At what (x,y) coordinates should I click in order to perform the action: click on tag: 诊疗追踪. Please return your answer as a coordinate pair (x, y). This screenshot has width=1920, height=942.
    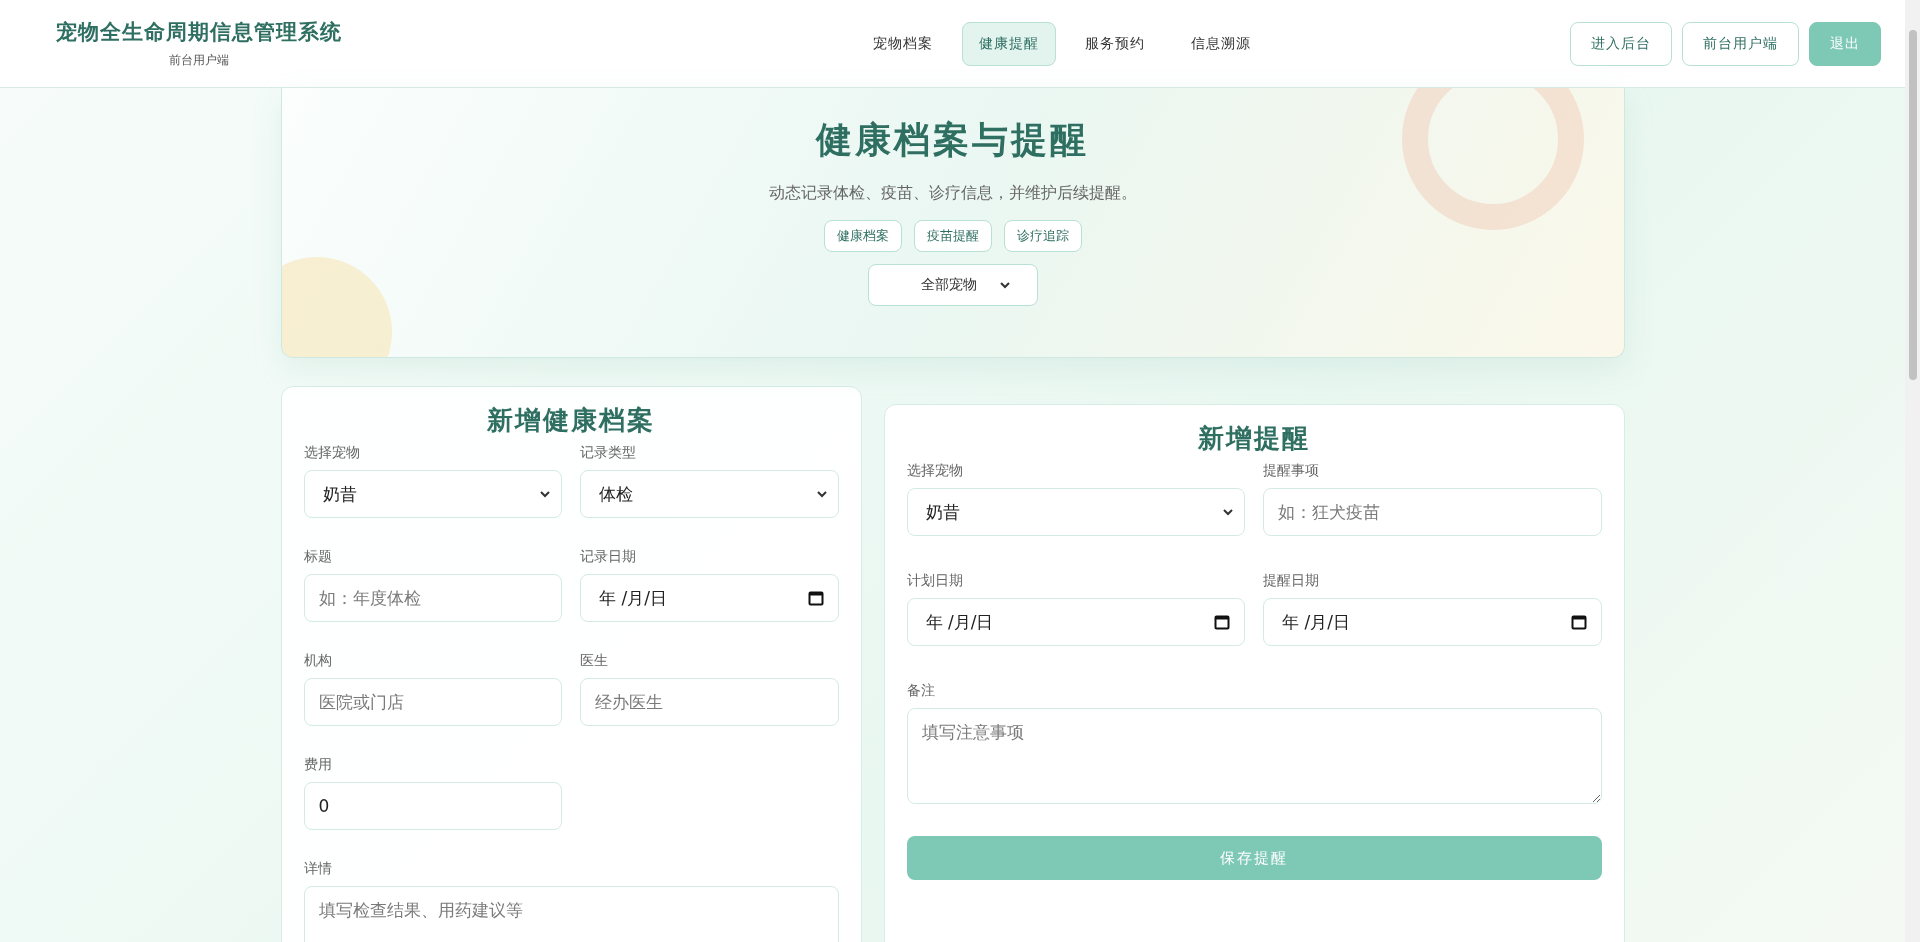
    Looking at the image, I should click on (1042, 236).